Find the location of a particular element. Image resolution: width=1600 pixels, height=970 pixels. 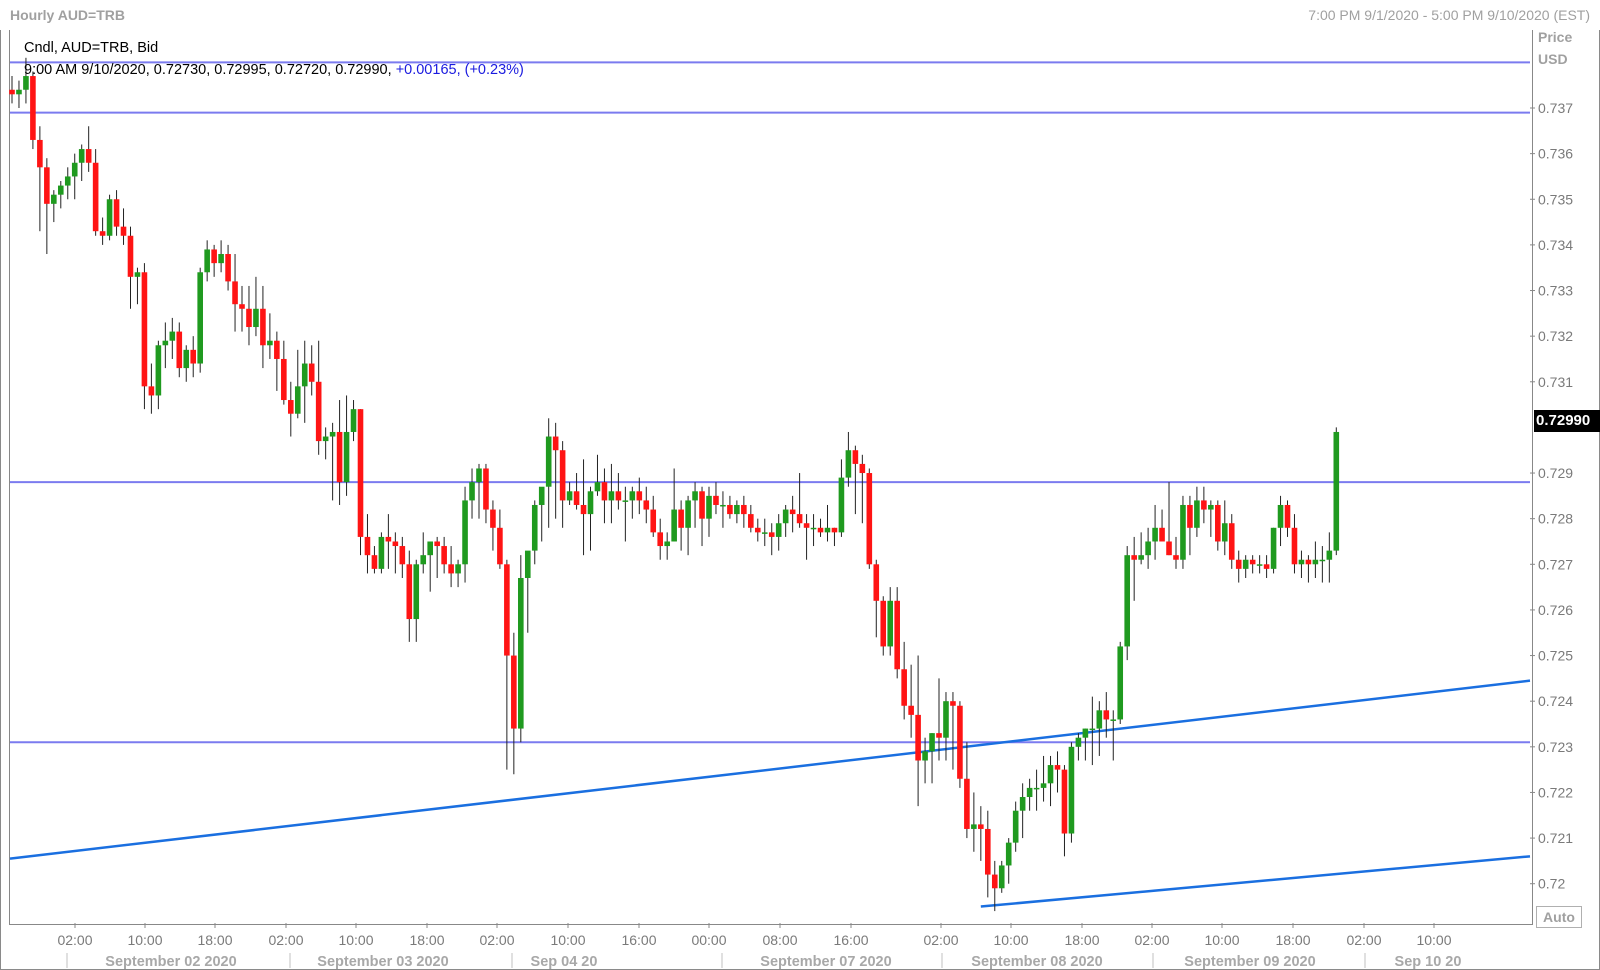

time-tick-label: 18:00 is located at coordinates (426, 940).